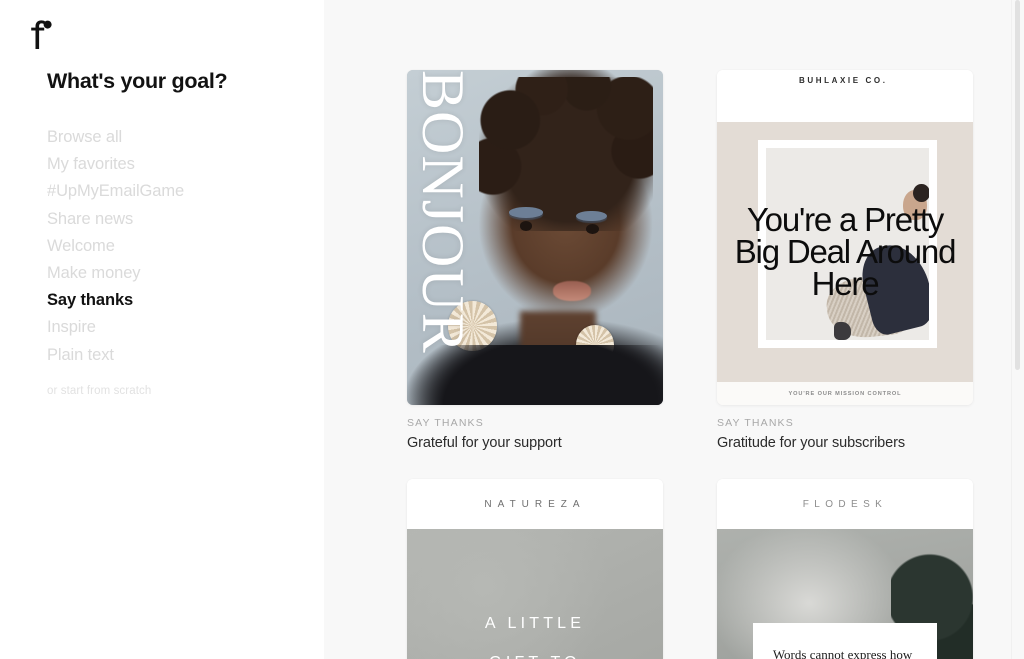 The height and width of the screenshot is (659, 1024). I want to click on arc-logo-text: BUHLAXIE CO., so click(843, 80).